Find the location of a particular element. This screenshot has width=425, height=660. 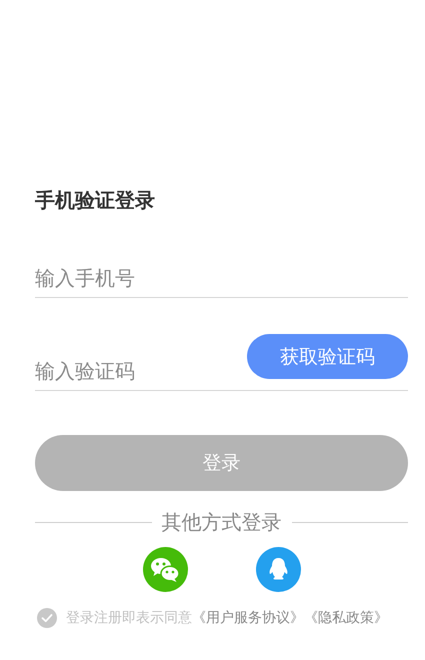

penguin-icon is located at coordinates (278, 569).